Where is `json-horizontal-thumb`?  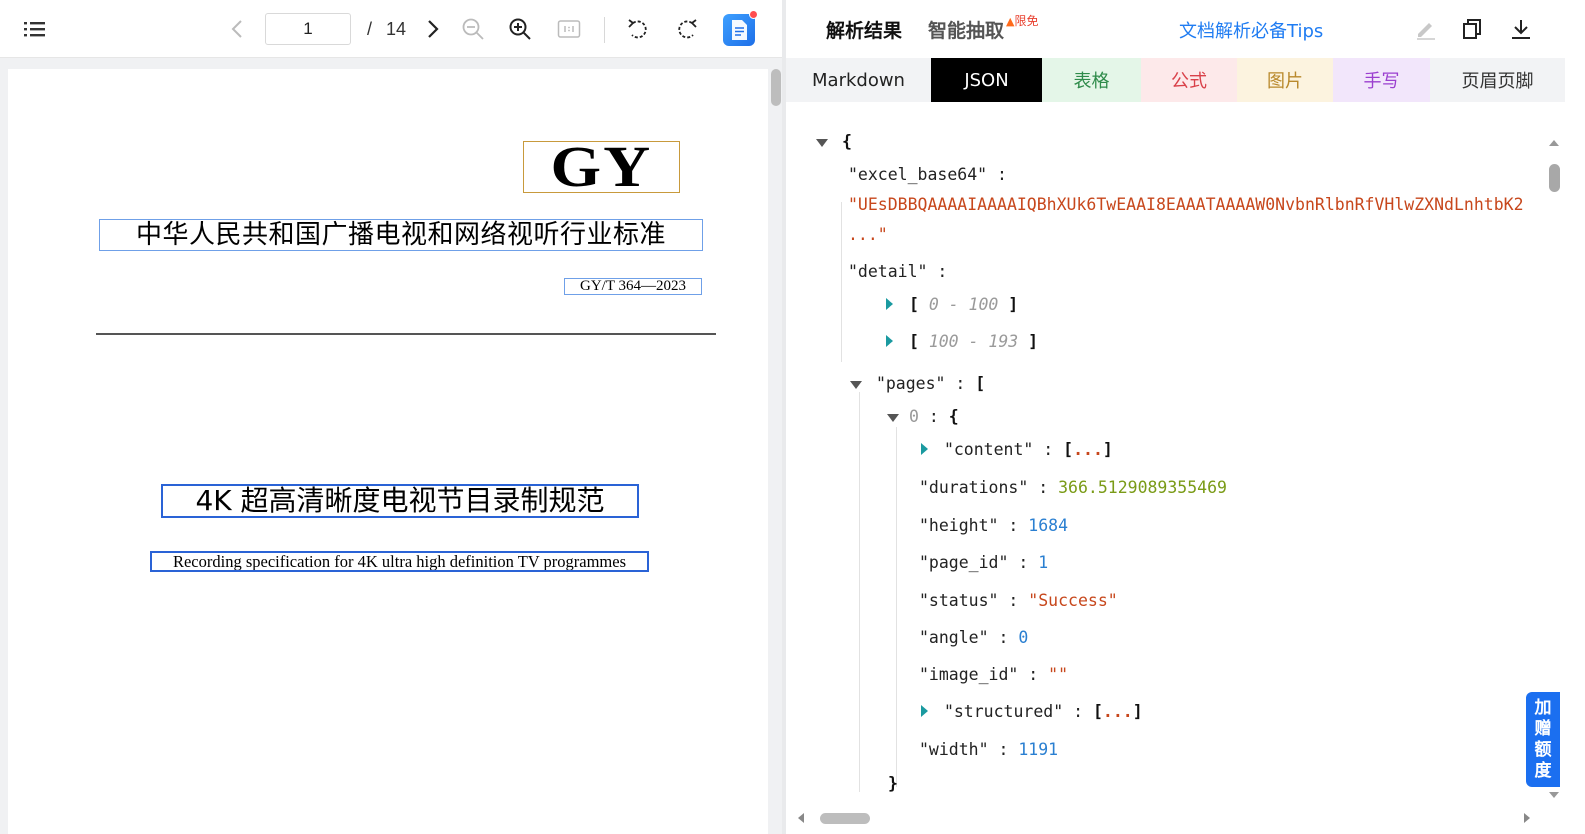
json-horizontal-thumb is located at coordinates (845, 818).